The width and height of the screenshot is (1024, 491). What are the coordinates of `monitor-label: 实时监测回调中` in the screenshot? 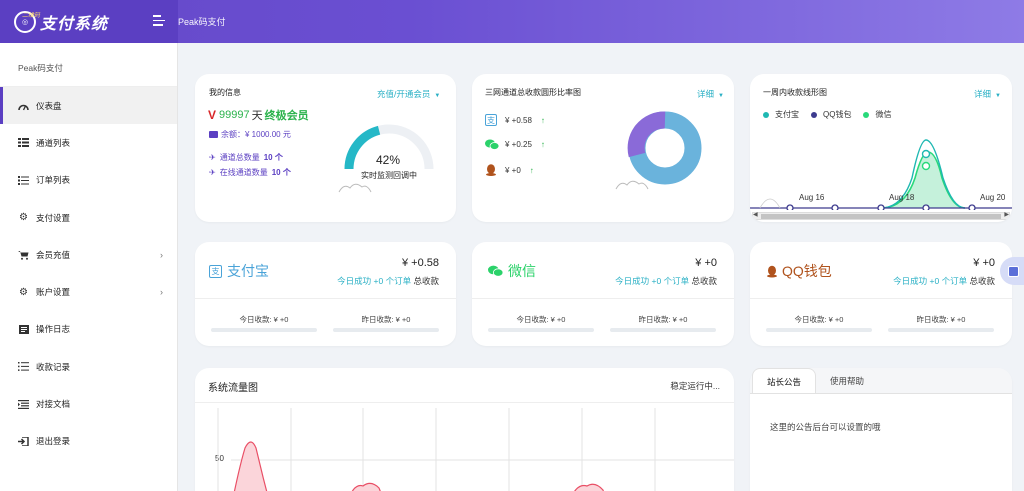 It's located at (389, 175).